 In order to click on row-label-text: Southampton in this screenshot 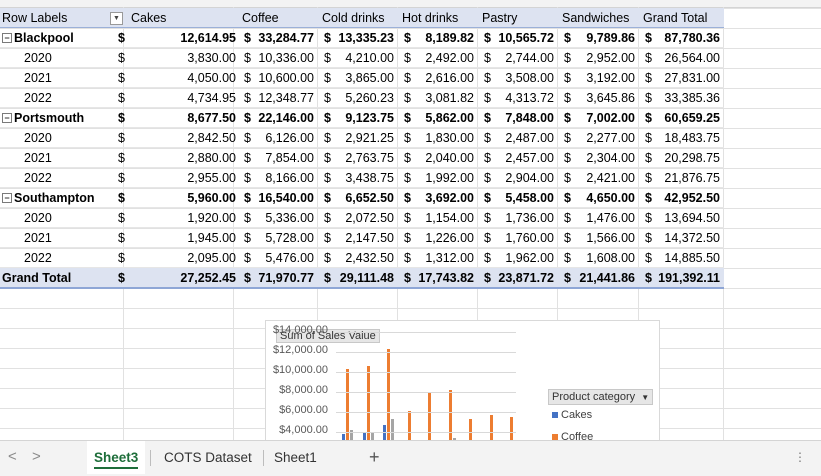, I will do `click(54, 197)`.